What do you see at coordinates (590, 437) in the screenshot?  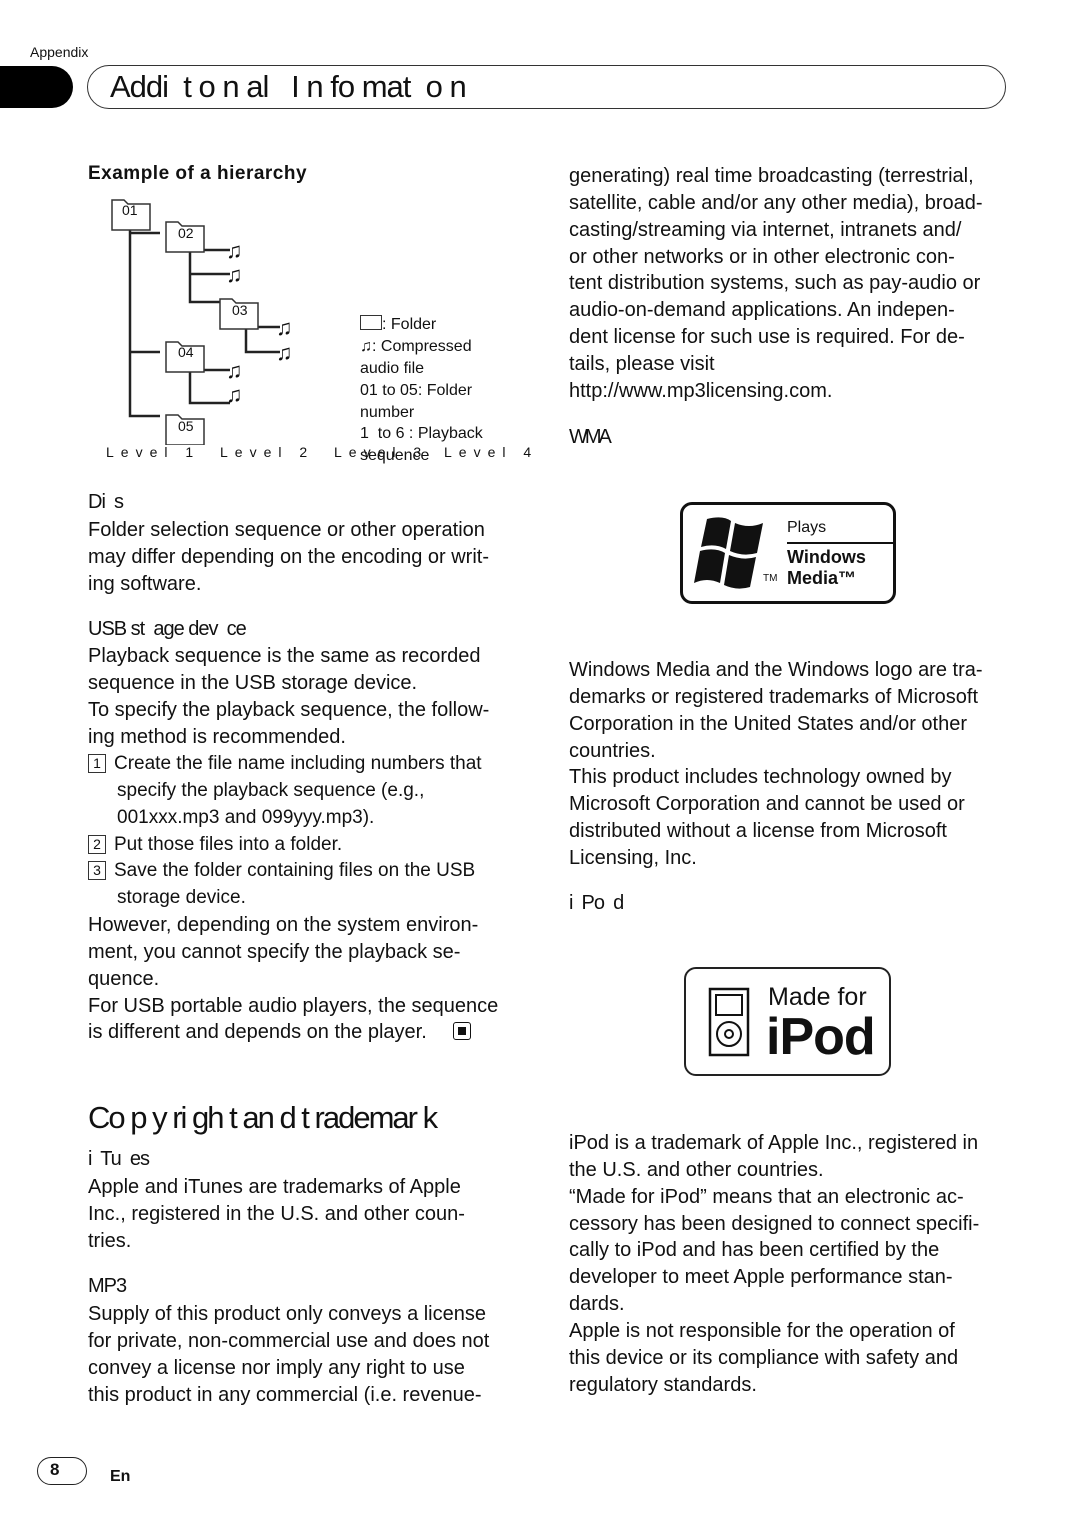 I see `heading-wma: WMA` at bounding box center [590, 437].